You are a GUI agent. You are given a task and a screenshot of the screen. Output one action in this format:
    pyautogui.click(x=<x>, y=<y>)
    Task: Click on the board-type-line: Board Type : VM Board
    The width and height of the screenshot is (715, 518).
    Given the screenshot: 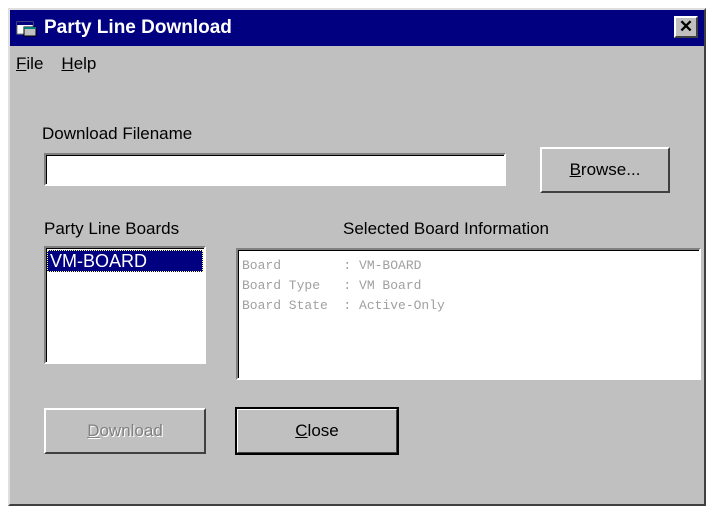 What is the action you would take?
    pyautogui.click(x=332, y=285)
    